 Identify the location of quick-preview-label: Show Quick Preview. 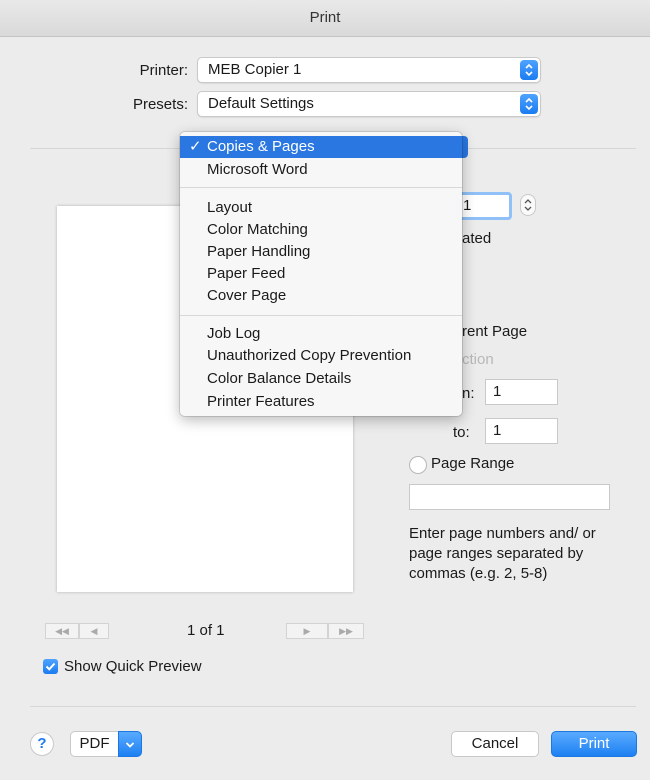
(133, 666).